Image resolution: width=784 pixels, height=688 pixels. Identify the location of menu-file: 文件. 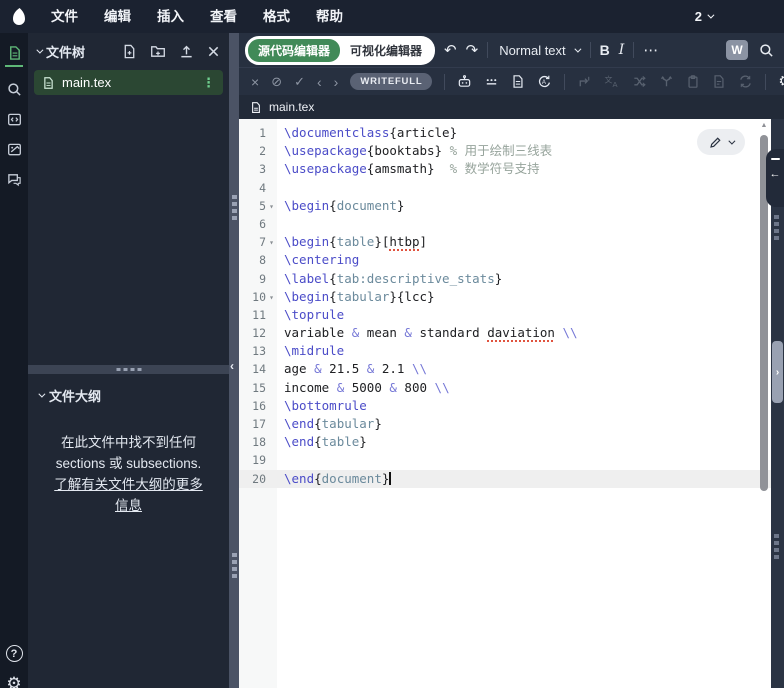
(64, 16).